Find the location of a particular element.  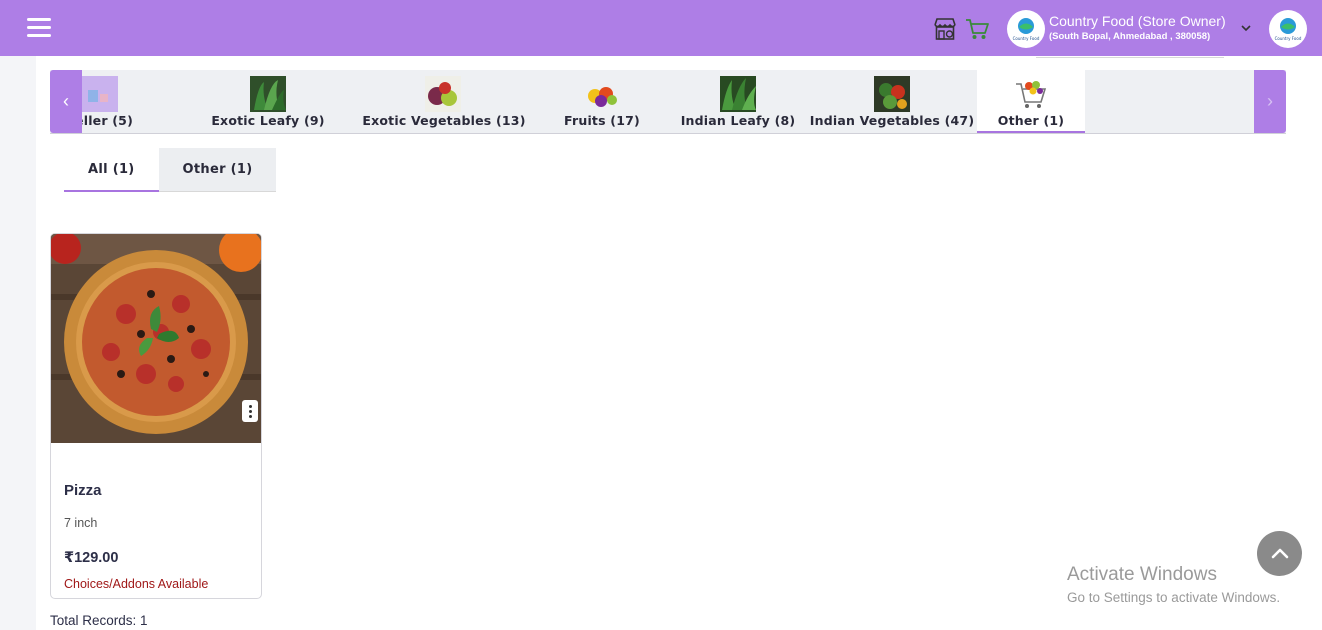

subcategory-tabs: All (1) Other (1) is located at coordinates (170, 170).